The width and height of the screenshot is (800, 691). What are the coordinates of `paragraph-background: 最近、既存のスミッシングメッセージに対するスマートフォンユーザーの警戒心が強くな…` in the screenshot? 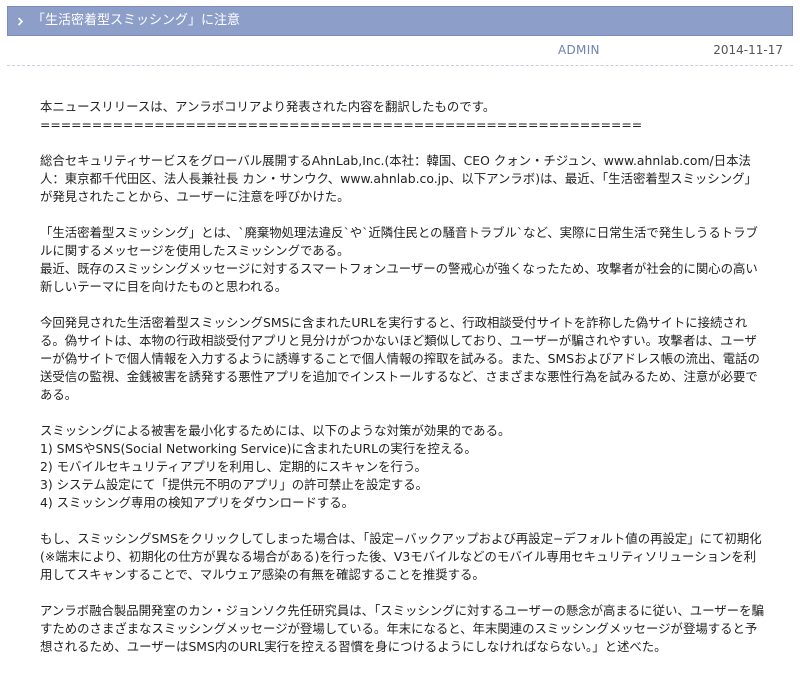 It's located at (399, 277).